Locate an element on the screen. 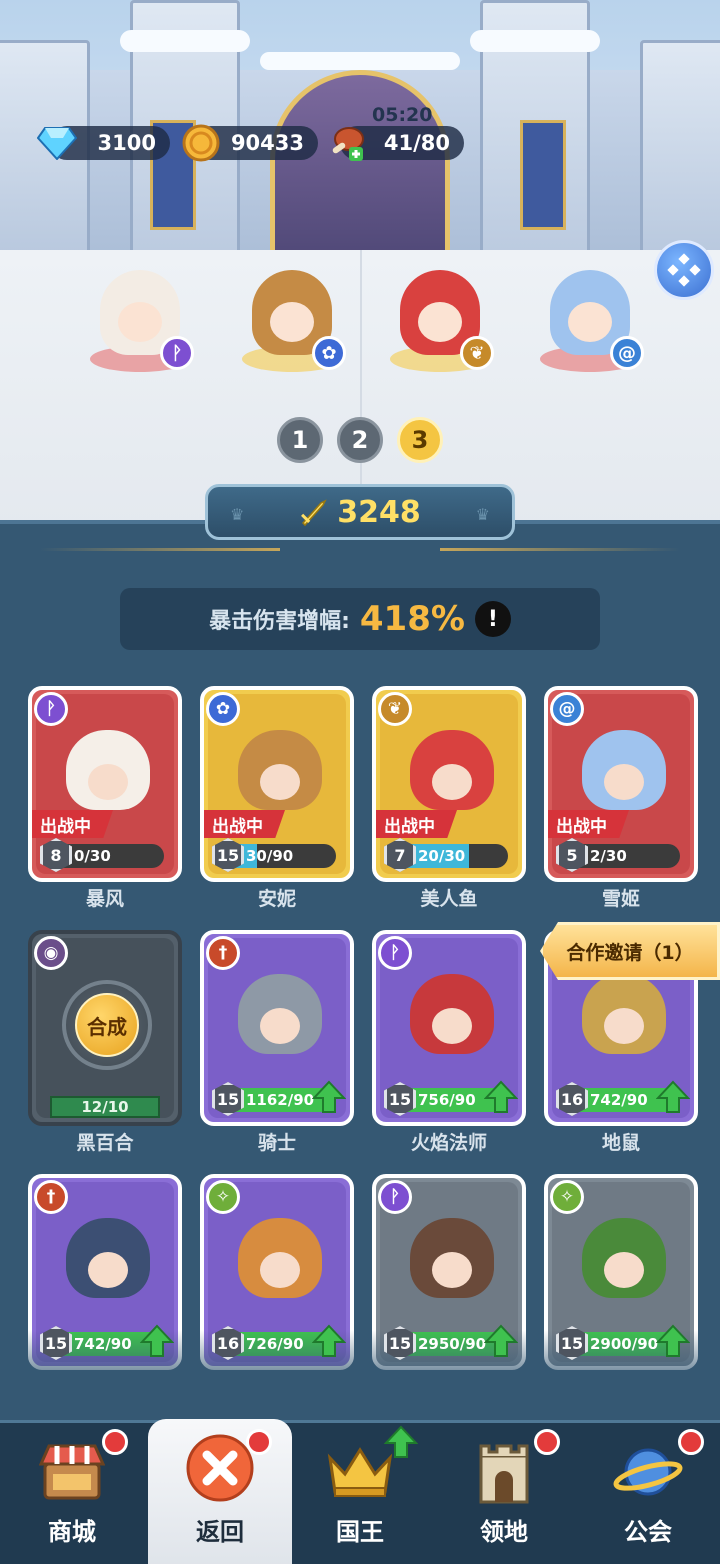 The image size is (720, 1564). hero-card: † 1162/90 15 is located at coordinates (277, 1028).